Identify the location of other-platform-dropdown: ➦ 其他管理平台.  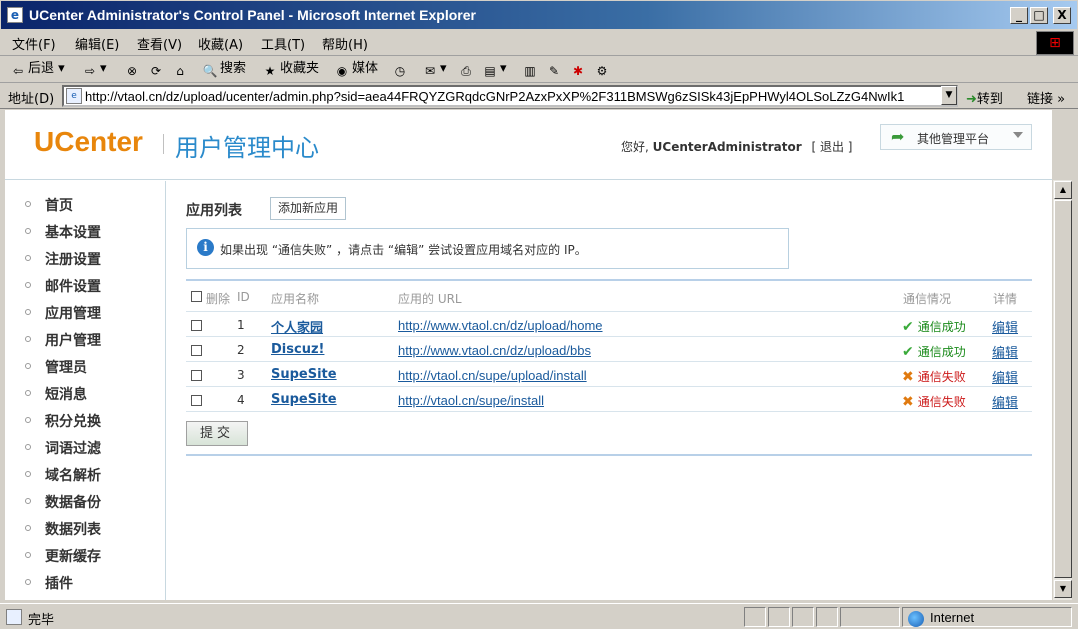
(956, 137).